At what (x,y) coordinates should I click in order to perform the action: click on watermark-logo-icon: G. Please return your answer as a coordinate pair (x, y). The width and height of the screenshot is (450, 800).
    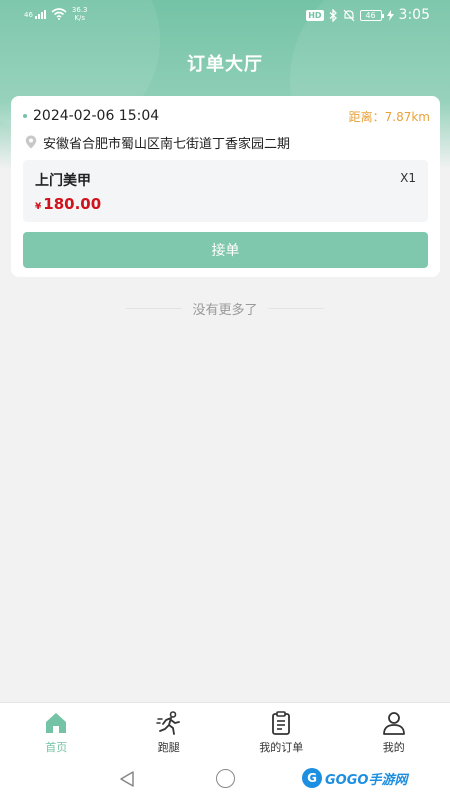
    Looking at the image, I should click on (312, 778).